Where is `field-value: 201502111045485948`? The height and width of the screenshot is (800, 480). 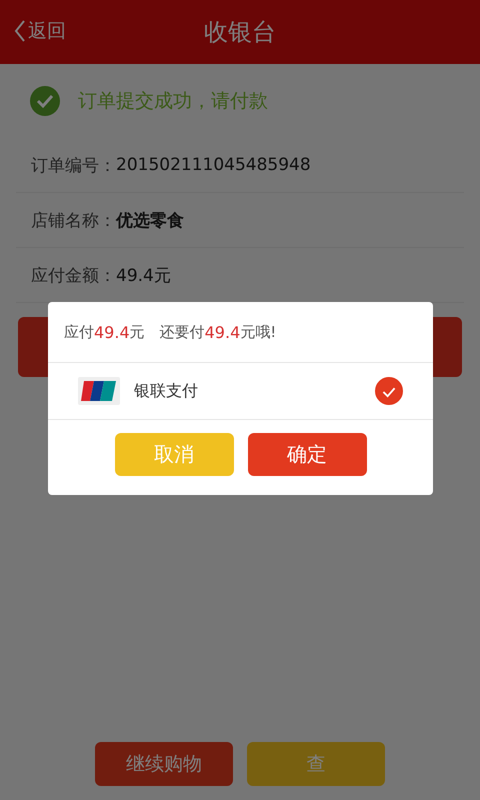 field-value: 201502111045485948 is located at coordinates (213, 165).